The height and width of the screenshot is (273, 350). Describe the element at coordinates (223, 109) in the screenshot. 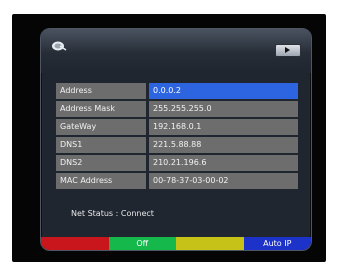

I see `field-value-input: 255.255.255.0` at that location.